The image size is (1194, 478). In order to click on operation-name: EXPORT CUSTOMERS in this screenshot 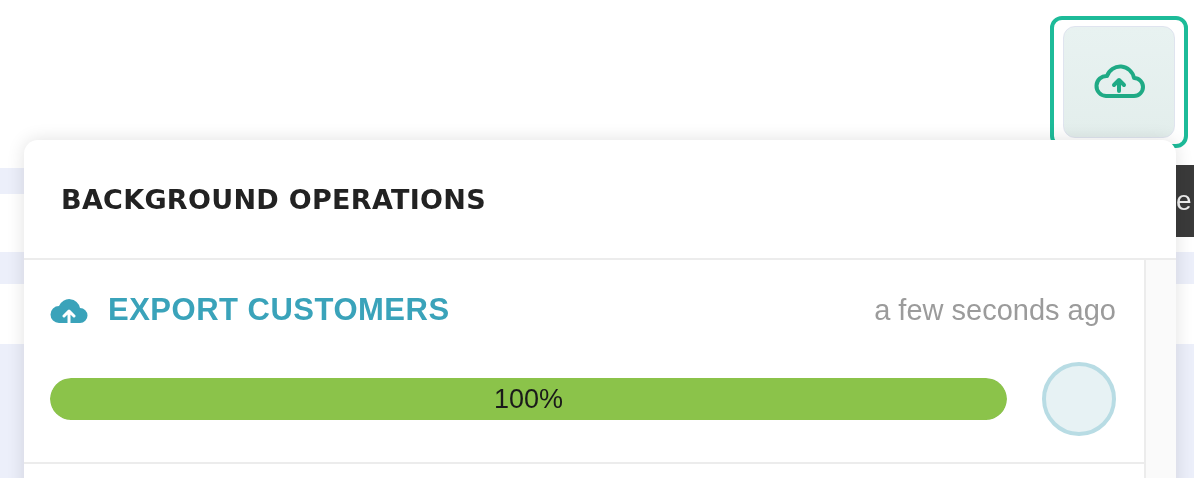, I will do `click(279, 310)`.